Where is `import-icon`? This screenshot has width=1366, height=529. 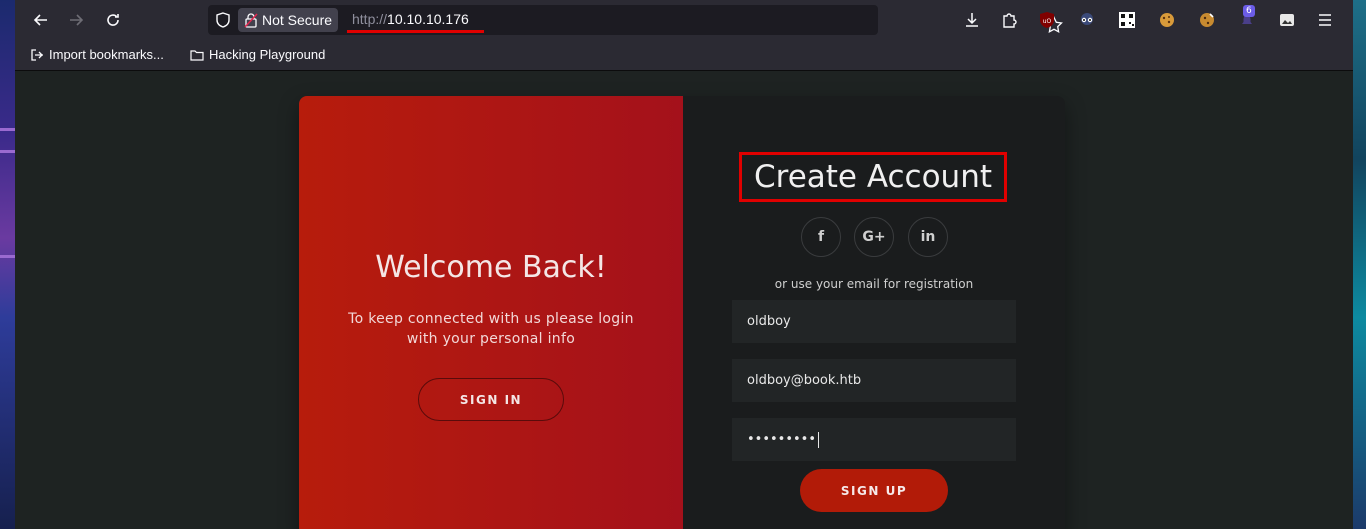
import-icon is located at coordinates (37, 54).